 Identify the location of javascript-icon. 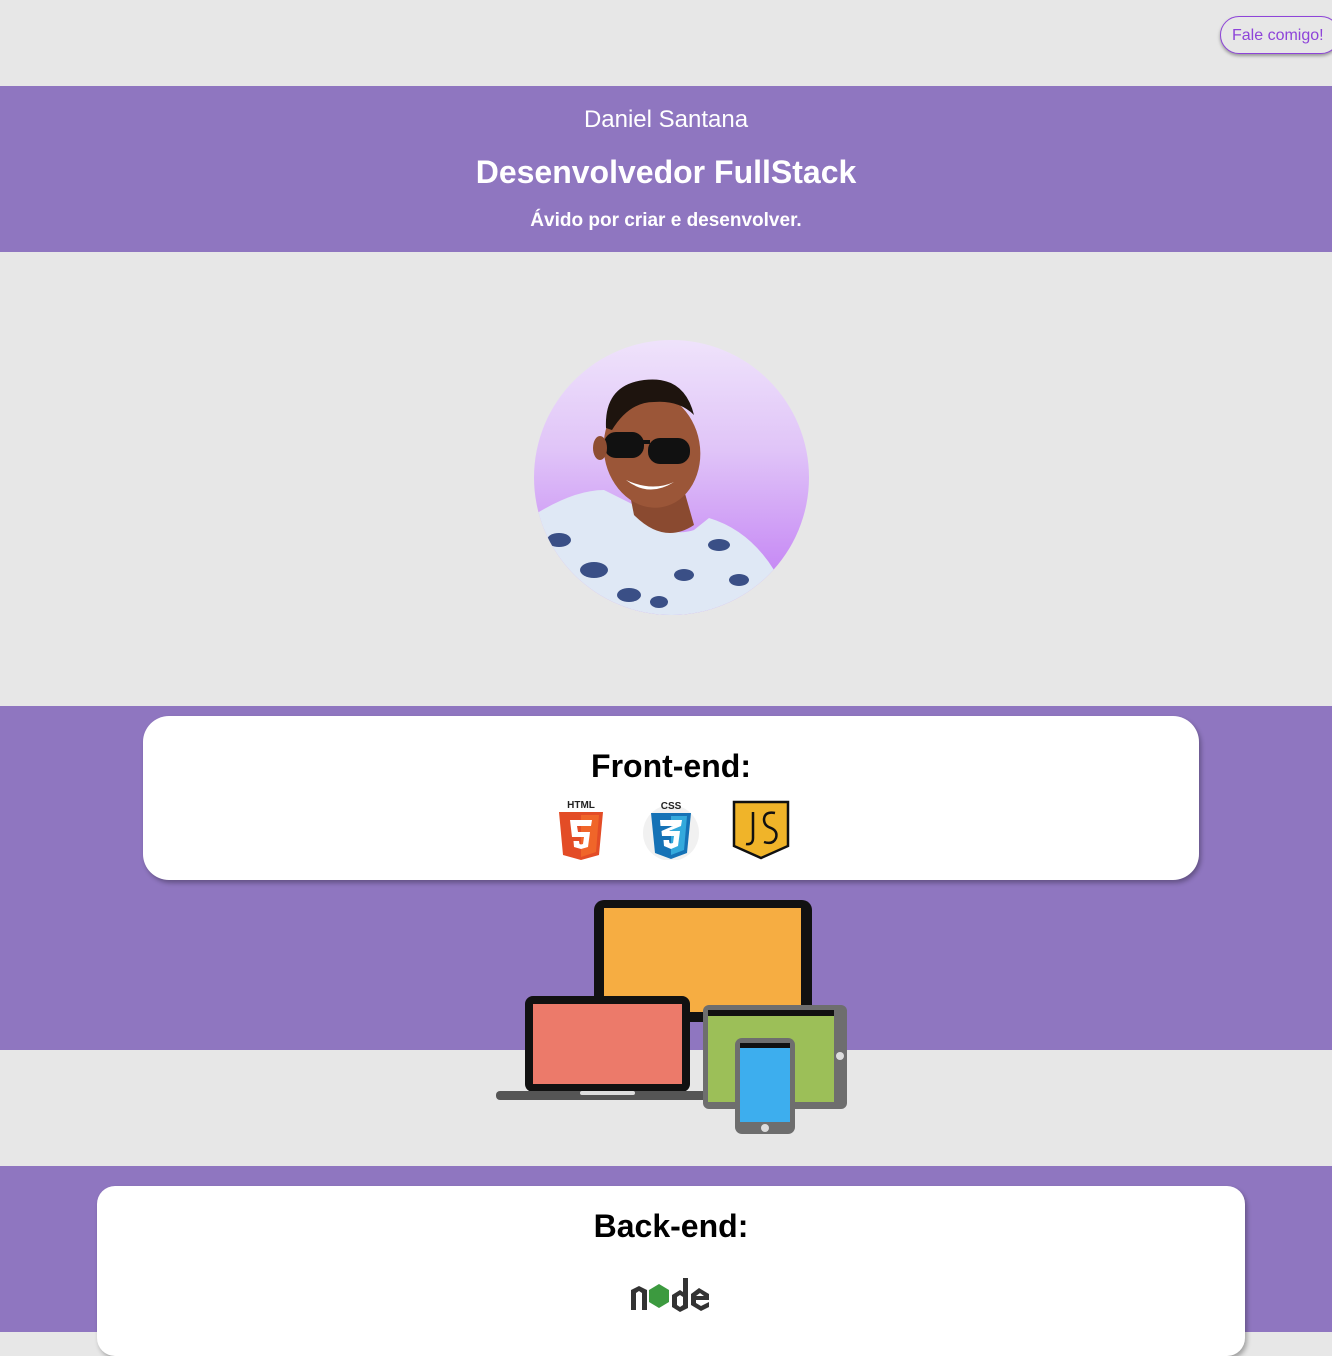
(761, 830).